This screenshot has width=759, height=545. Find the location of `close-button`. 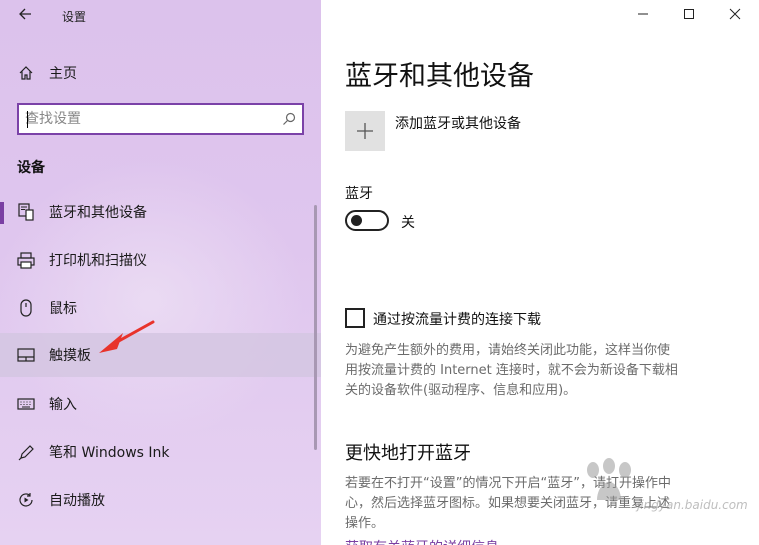

close-button is located at coordinates (735, 16).